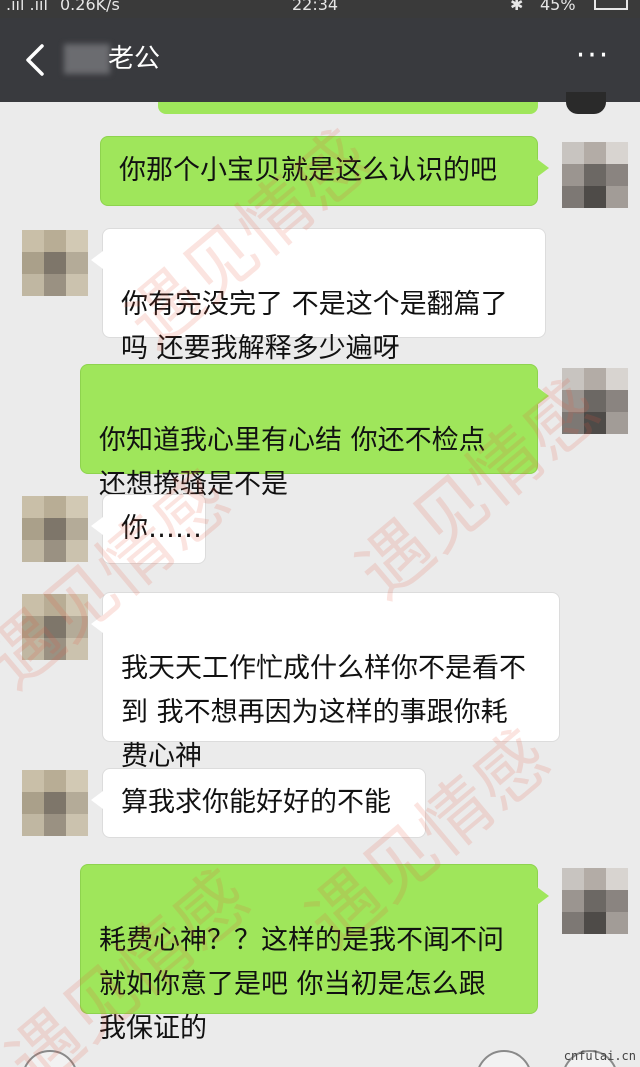 This screenshot has width=640, height=1067. Describe the element at coordinates (599, 1056) in the screenshot. I see `site-watermark: cnfulai.cn` at that location.